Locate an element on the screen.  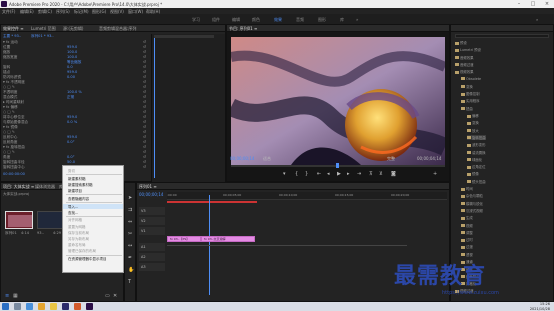
play-icon: ▶ is located at coordinates (339, 174).